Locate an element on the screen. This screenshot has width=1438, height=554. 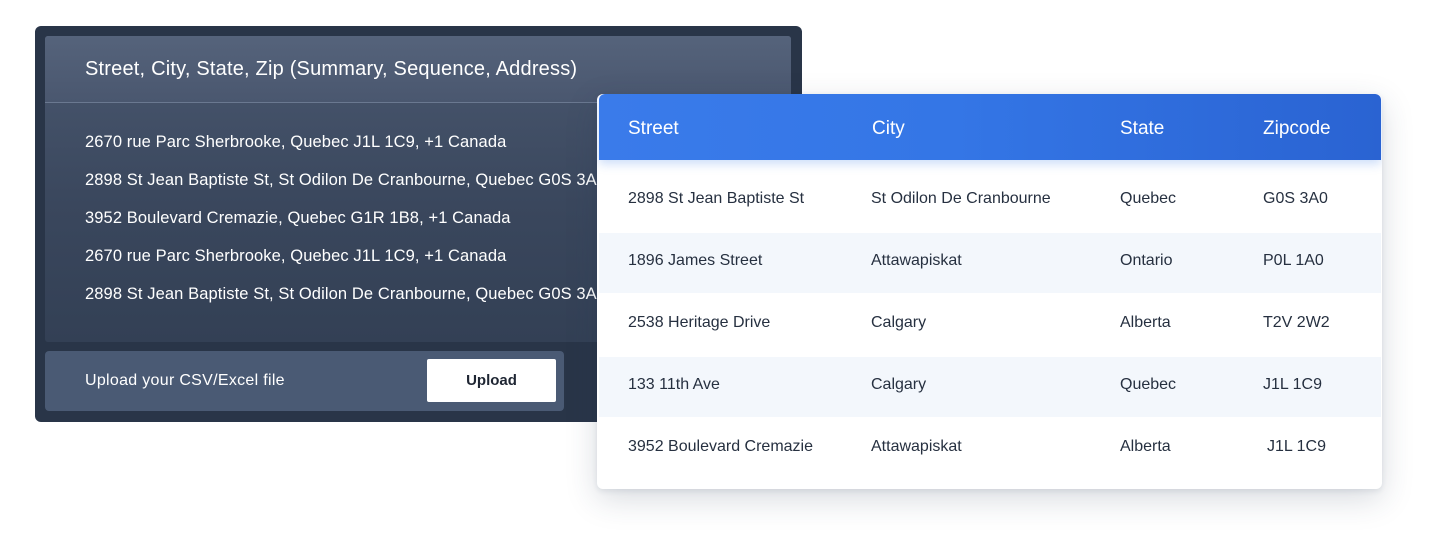
table-header: Street City State Zipcode is located at coordinates (990, 127).